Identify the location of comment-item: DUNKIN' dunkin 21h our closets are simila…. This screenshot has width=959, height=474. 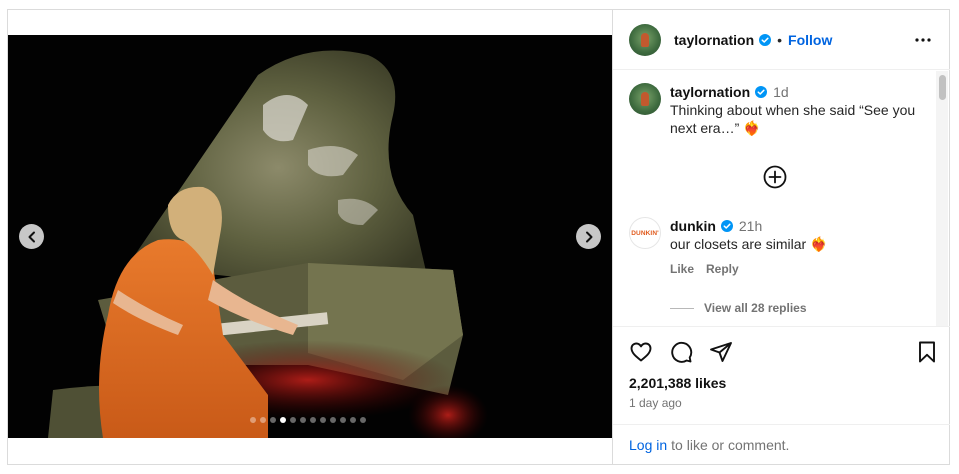
(774, 246).